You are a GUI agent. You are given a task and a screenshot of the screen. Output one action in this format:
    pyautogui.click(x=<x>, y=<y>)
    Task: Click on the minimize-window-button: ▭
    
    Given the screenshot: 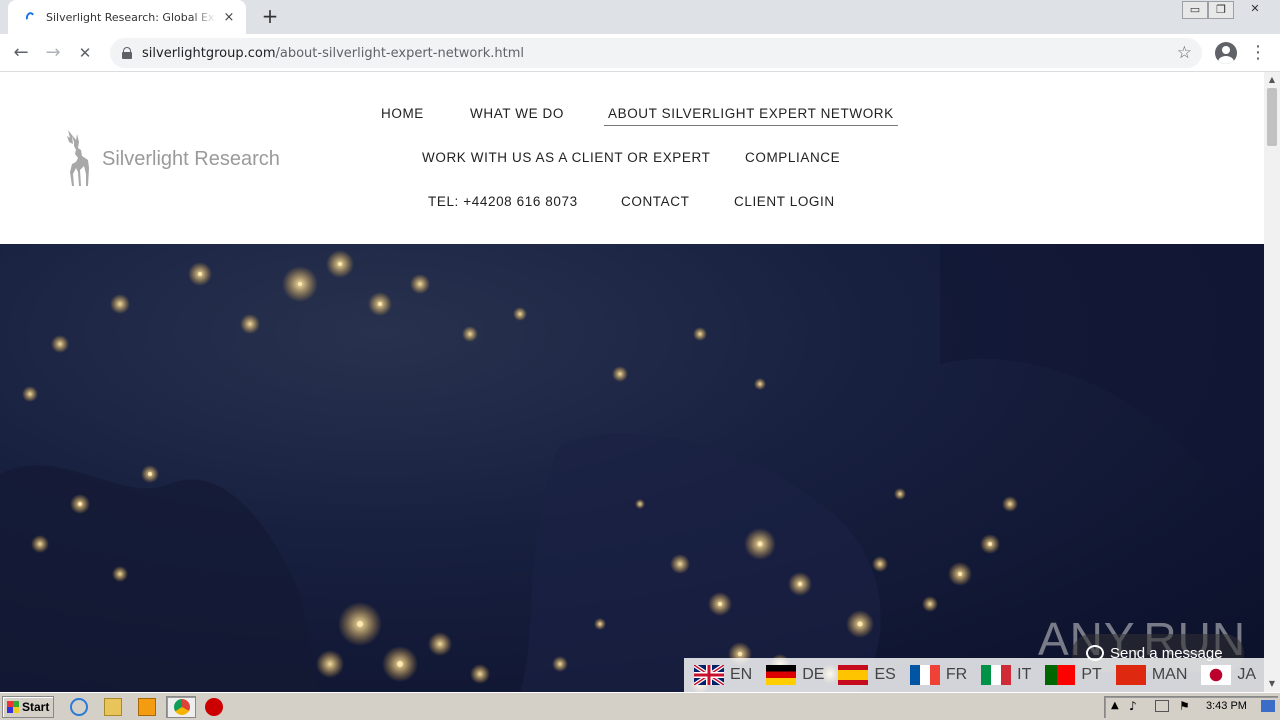 What is the action you would take?
    pyautogui.click(x=1195, y=10)
    